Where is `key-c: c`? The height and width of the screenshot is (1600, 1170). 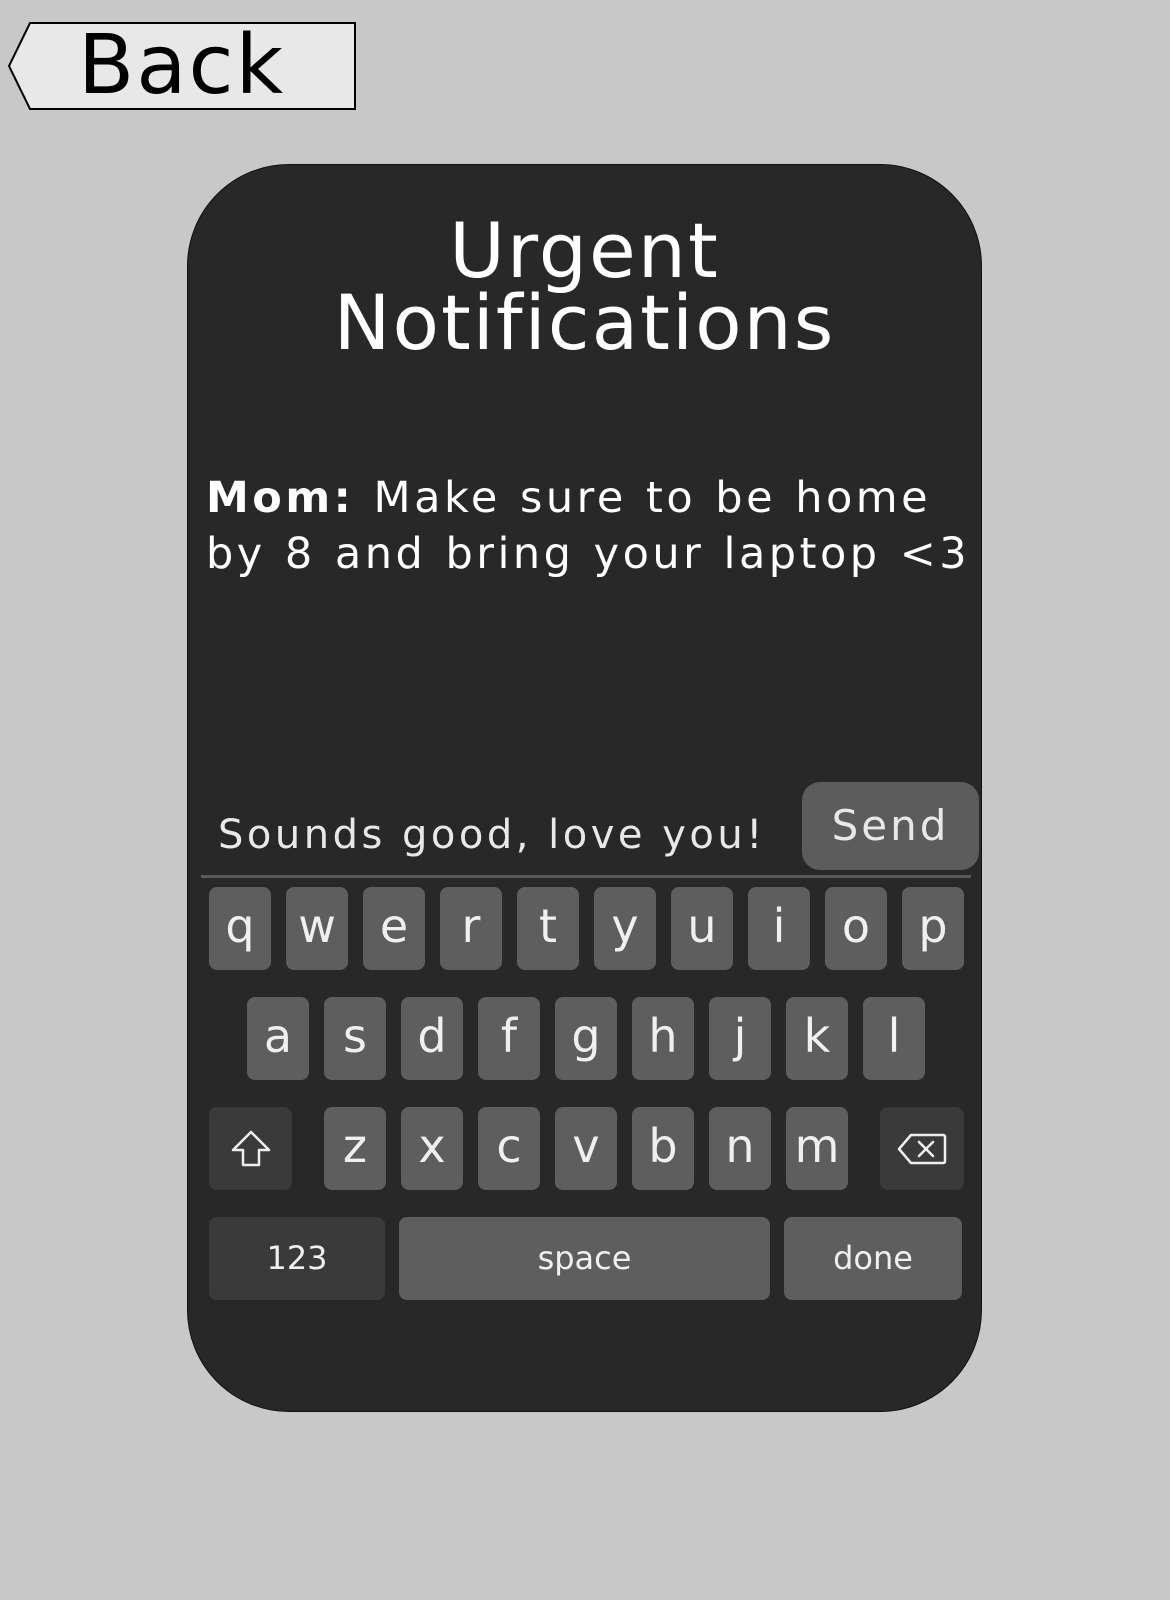 key-c: c is located at coordinates (509, 1148).